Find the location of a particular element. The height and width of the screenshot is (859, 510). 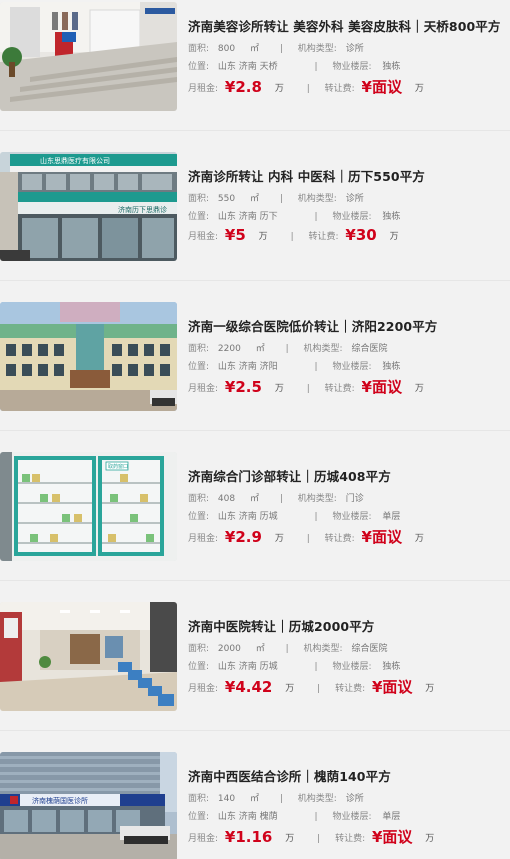

clinic-lobby-photo is located at coordinates (88, 56).